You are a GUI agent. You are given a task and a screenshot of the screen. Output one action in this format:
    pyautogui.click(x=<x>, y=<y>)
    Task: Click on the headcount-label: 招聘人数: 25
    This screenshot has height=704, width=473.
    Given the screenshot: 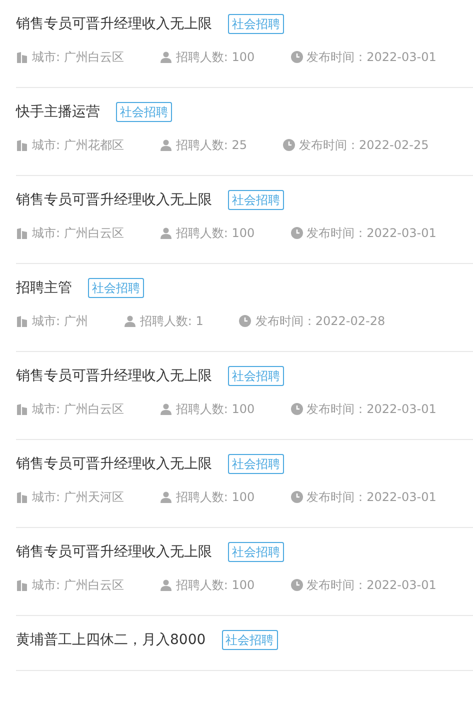 What is the action you would take?
    pyautogui.click(x=211, y=145)
    